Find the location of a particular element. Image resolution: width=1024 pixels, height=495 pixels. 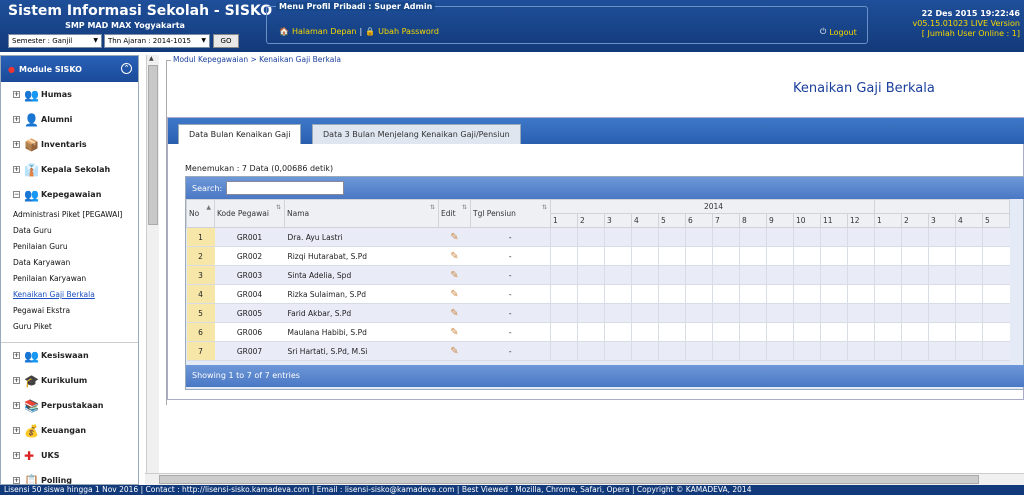

vertical-scrollbar: ▲ is located at coordinates (152, 270).